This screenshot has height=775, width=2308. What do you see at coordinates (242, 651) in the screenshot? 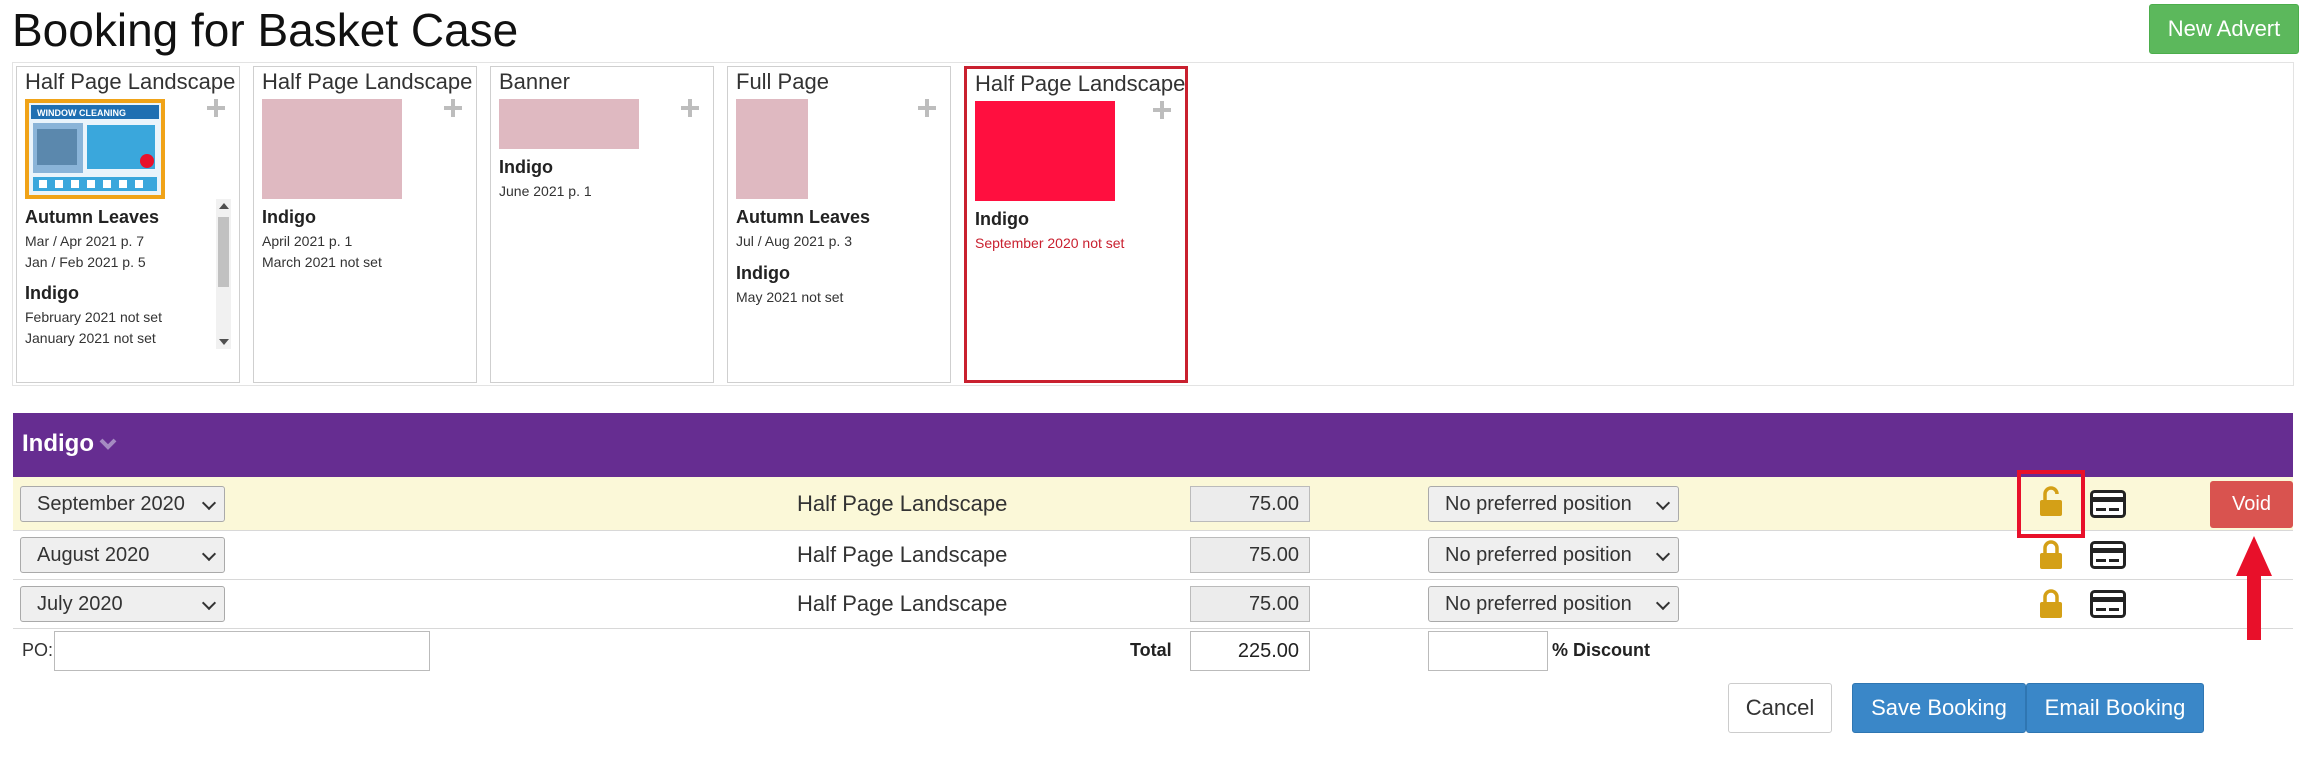
I see `po-input` at bounding box center [242, 651].